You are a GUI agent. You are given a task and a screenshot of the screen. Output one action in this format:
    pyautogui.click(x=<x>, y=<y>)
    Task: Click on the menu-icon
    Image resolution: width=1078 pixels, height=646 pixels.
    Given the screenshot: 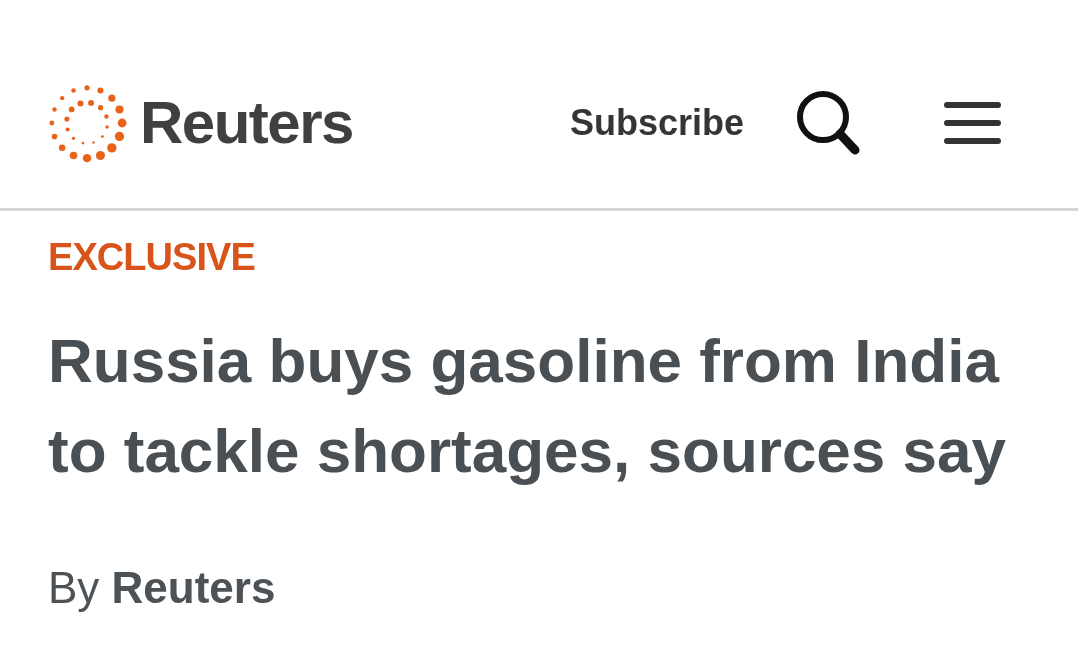 What is the action you would take?
    pyautogui.click(x=972, y=123)
    